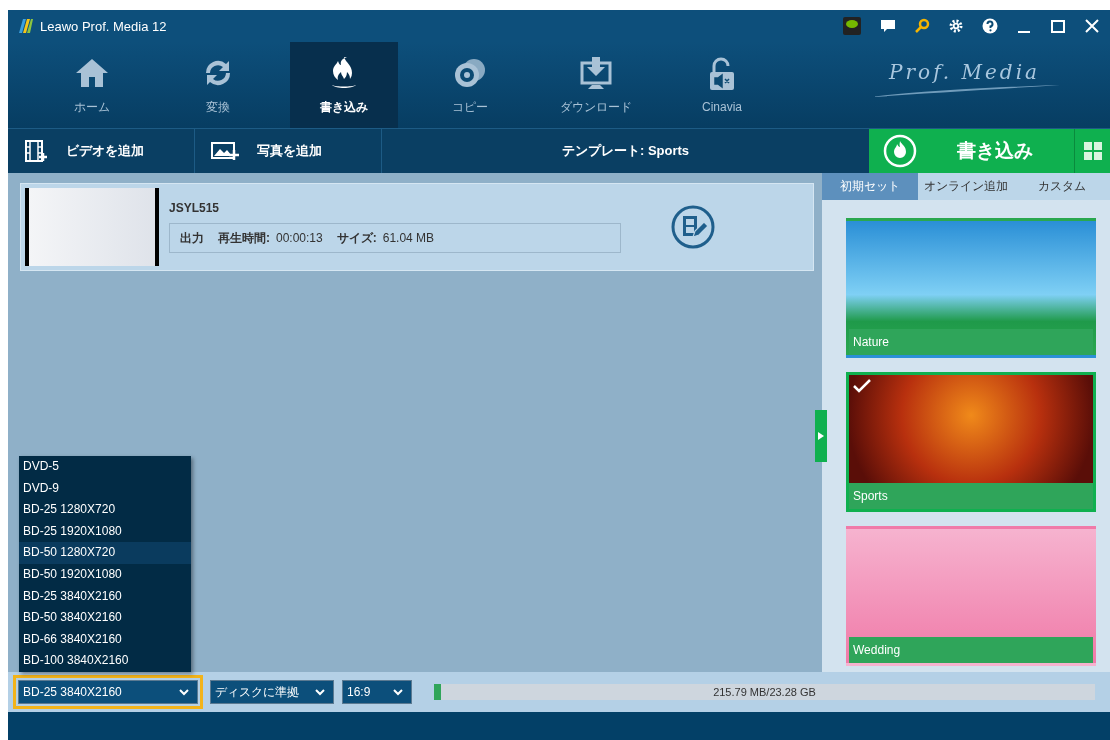  Describe the element at coordinates (956, 26) in the screenshot. I see `settings-icon` at that location.